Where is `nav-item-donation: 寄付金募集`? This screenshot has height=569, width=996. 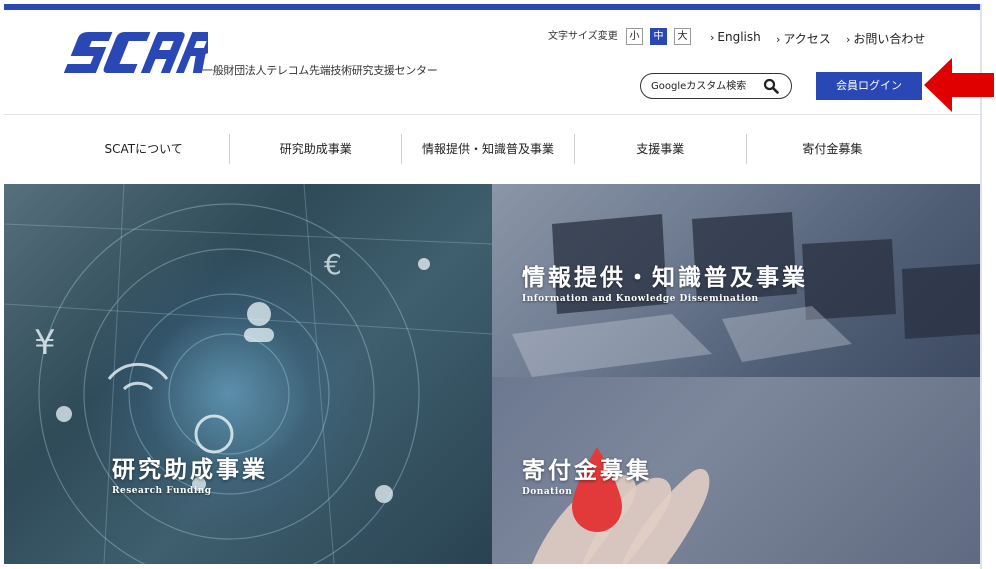
nav-item-donation: 寄付金募集 is located at coordinates (831, 149).